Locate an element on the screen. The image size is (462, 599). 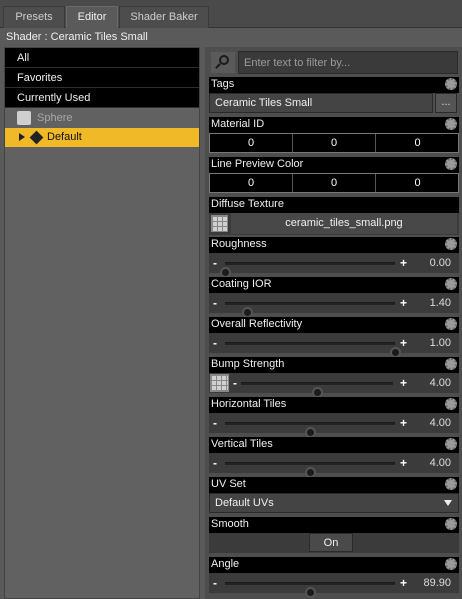
coating-ior-slider: - + 1.40 is located at coordinates (334, 305).